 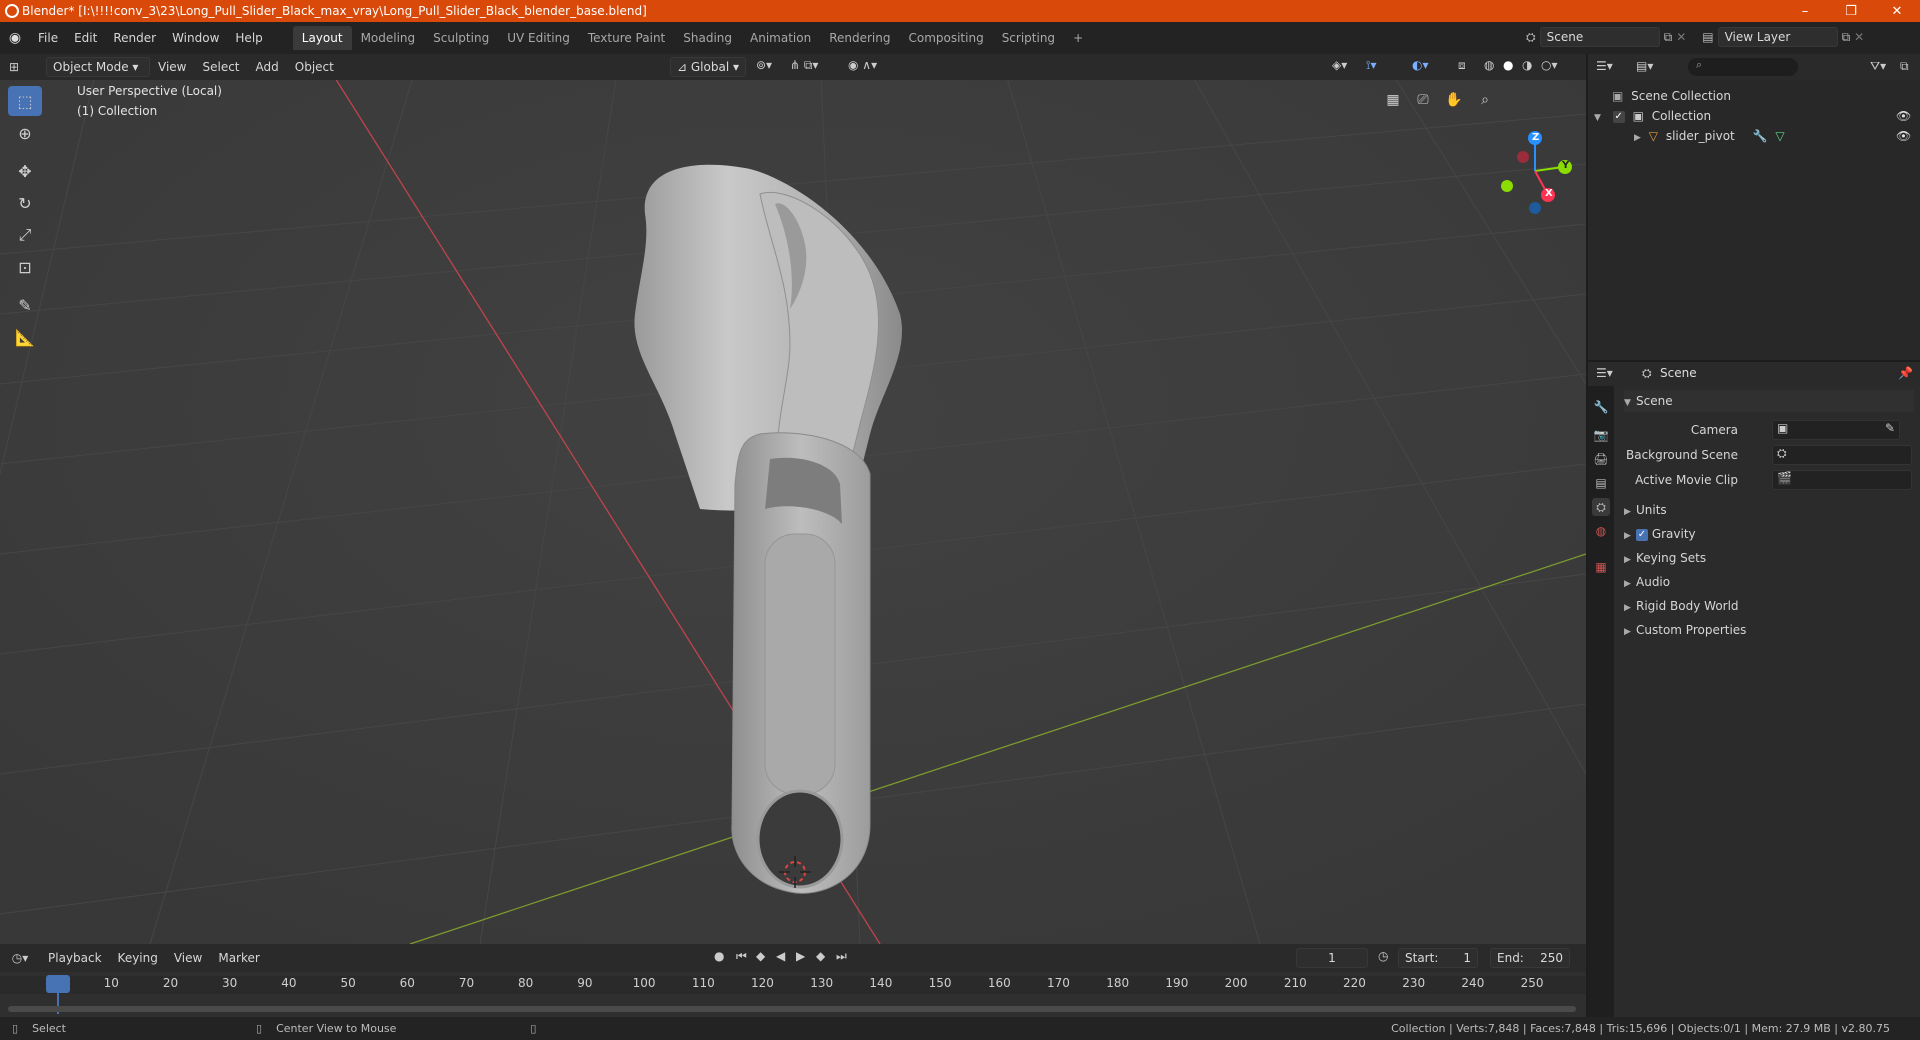 I want to click on new-collection-icon: ⧉, so click(x=1904, y=66).